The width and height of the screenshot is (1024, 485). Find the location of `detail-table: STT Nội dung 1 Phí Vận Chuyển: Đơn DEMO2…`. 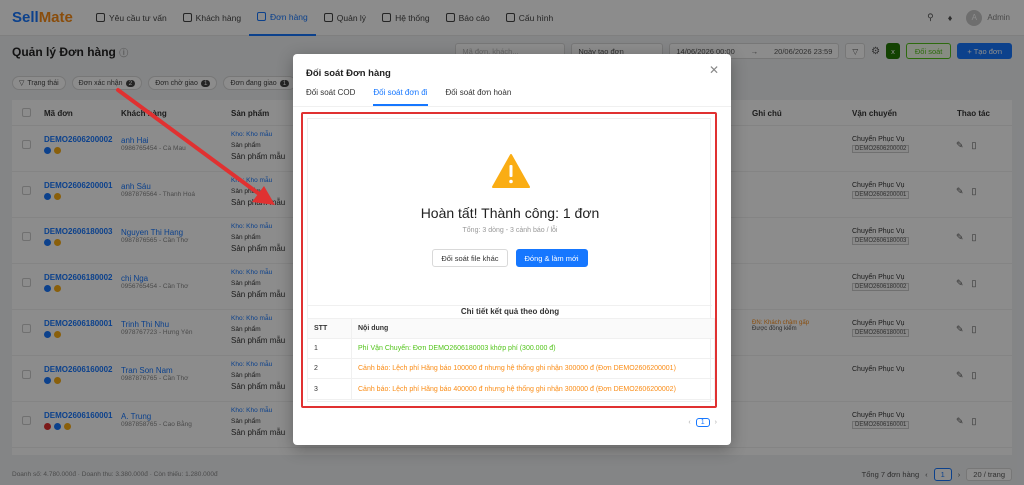

detail-table: STT Nội dung 1 Phí Vận Chuyển: Đơn DEMO2… is located at coordinates (511, 359).